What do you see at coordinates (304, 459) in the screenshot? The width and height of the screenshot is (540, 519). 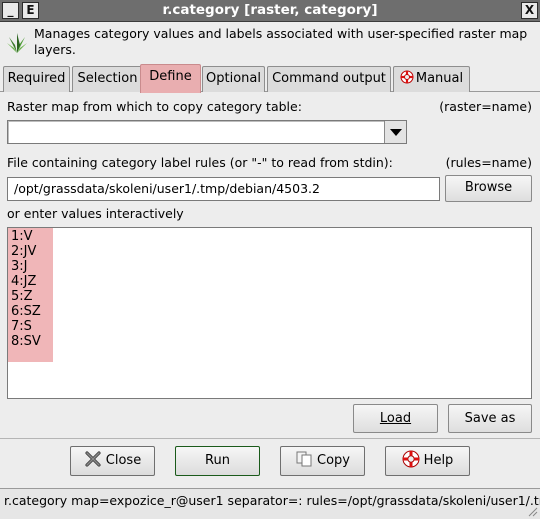 I see `copy-icon` at bounding box center [304, 459].